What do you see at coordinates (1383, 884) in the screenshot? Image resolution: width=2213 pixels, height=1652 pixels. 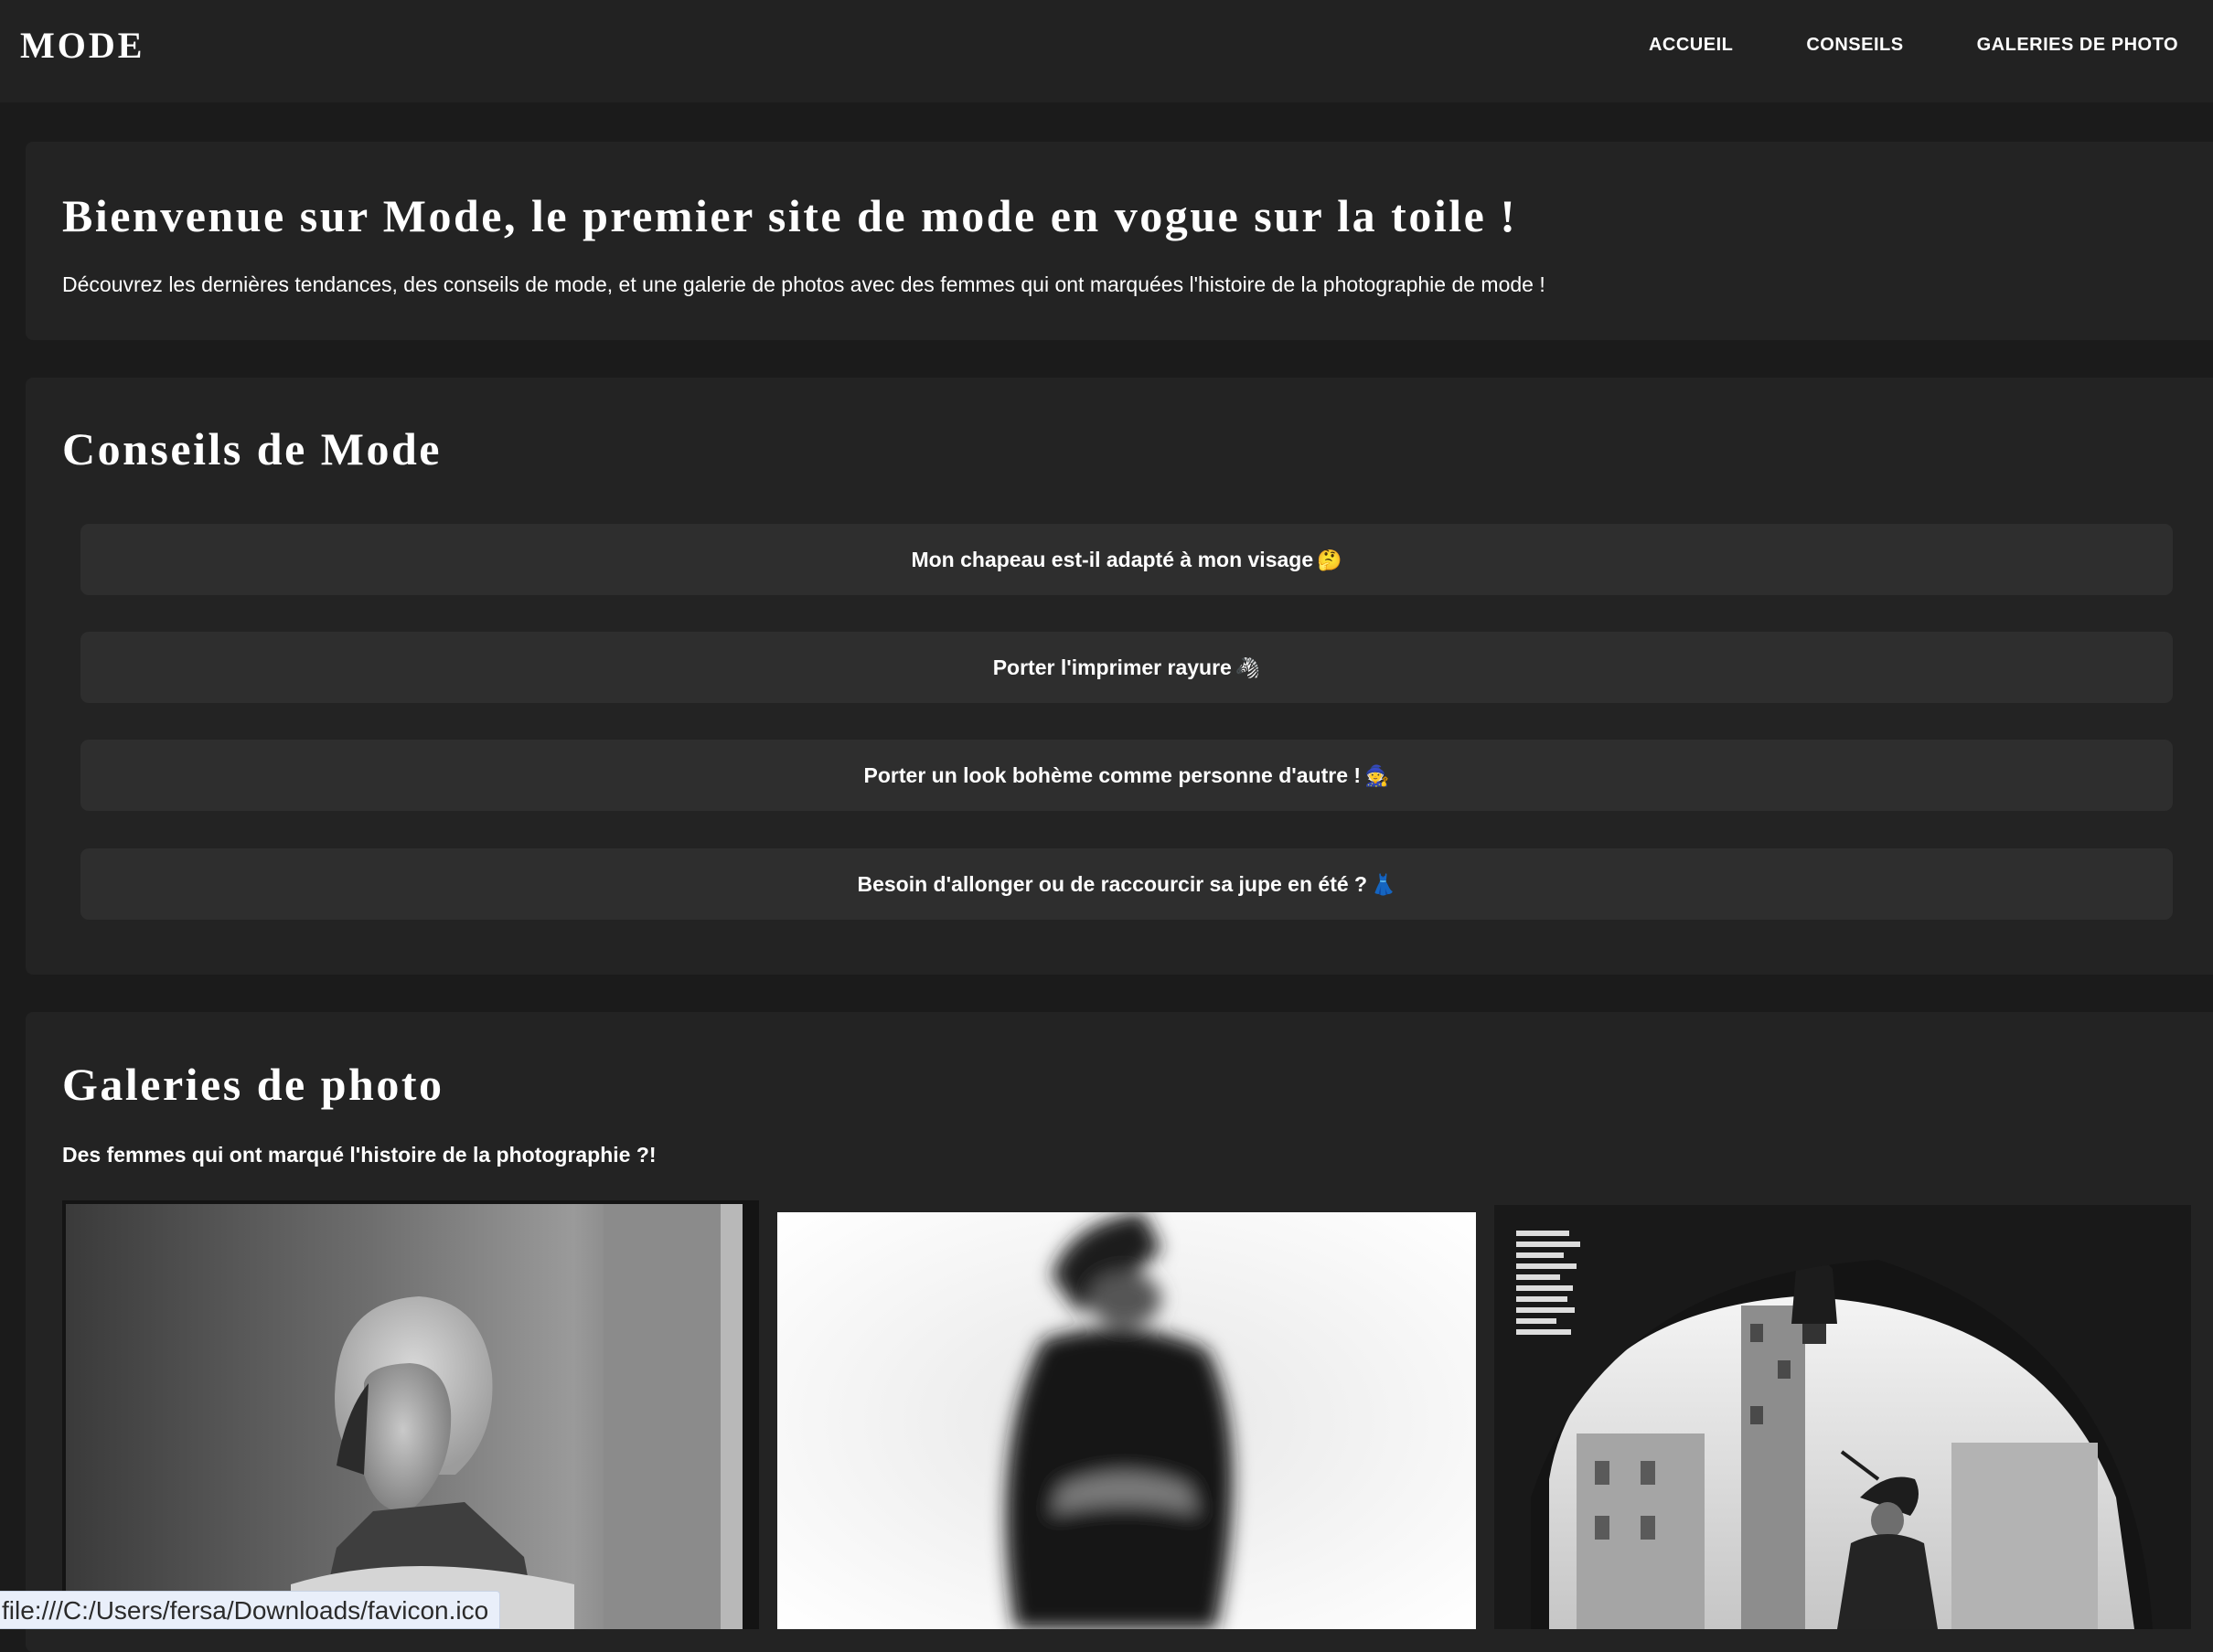 I see `dress-icon: 👗` at bounding box center [1383, 884].